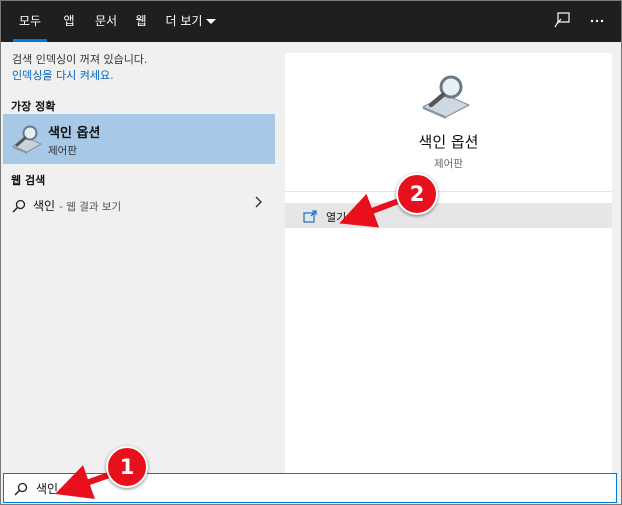 The width and height of the screenshot is (622, 505). I want to click on open-action: 열기, so click(448, 215).